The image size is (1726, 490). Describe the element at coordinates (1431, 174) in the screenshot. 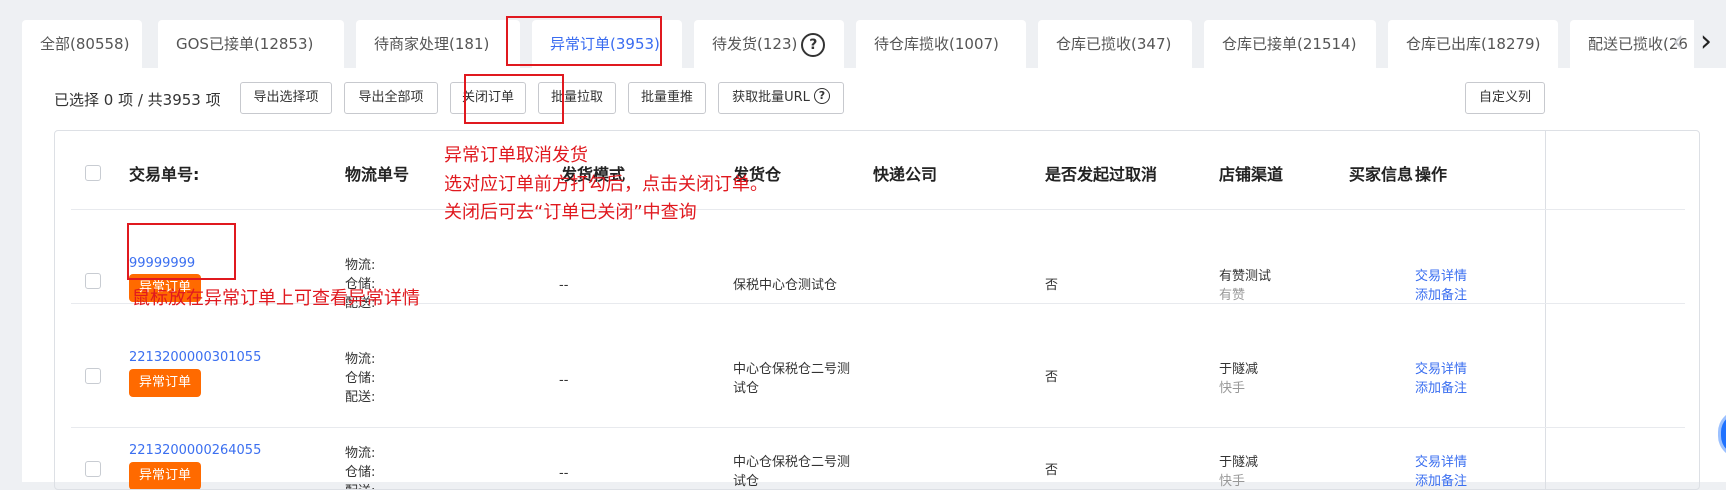

I see `column-header-actions: 操作` at that location.